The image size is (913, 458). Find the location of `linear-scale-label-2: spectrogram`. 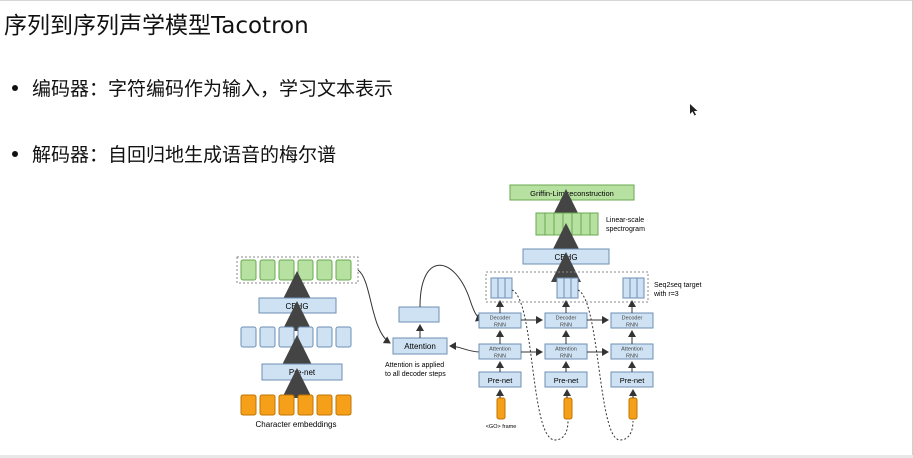

linear-scale-label-2: spectrogram is located at coordinates (625, 229).